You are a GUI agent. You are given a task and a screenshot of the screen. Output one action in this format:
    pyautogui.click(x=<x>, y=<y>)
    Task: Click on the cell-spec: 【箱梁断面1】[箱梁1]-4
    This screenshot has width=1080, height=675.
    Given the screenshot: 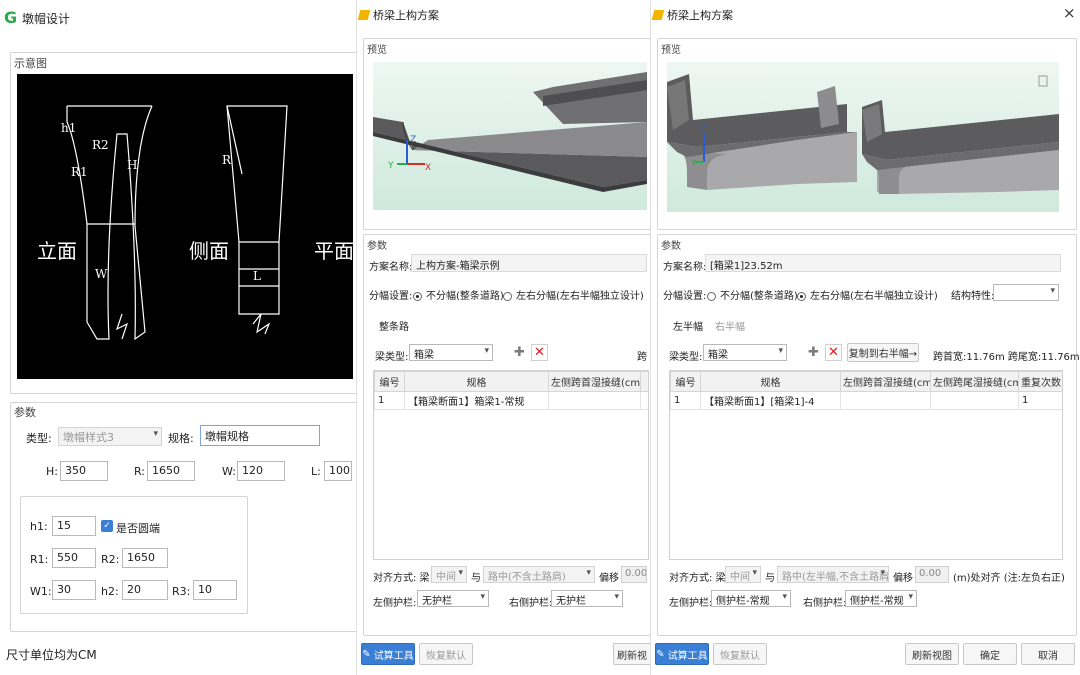 What is the action you would take?
    pyautogui.click(x=770, y=400)
    